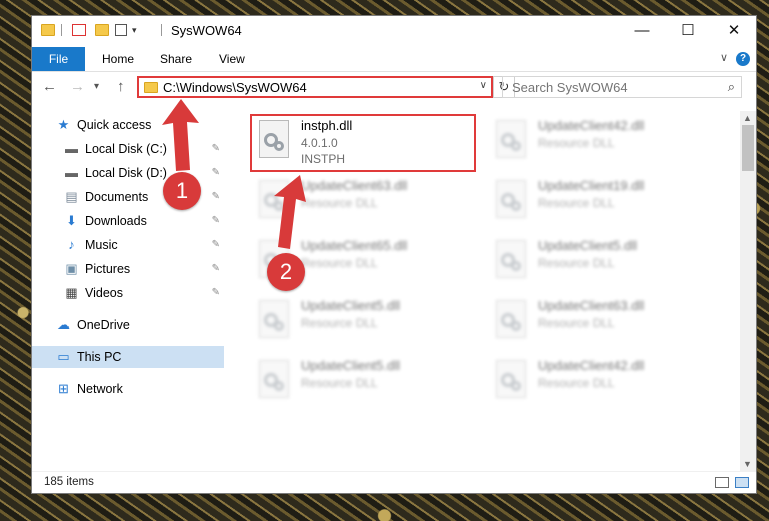  What do you see at coordinates (103, 325) in the screenshot?
I see `sidebar-item-label: OneDrive` at bounding box center [103, 325].